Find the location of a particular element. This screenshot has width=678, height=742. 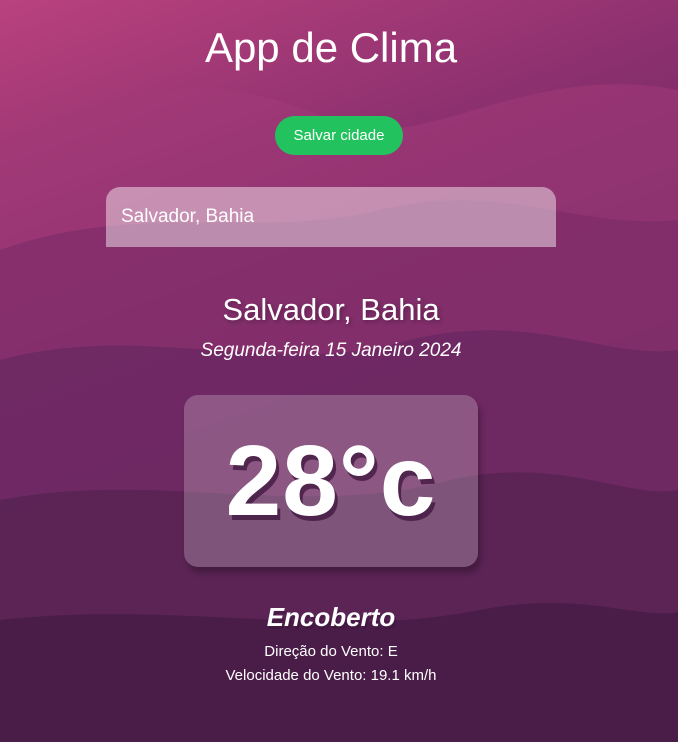

save-city-button: Salvar cidade is located at coordinates (339, 135).